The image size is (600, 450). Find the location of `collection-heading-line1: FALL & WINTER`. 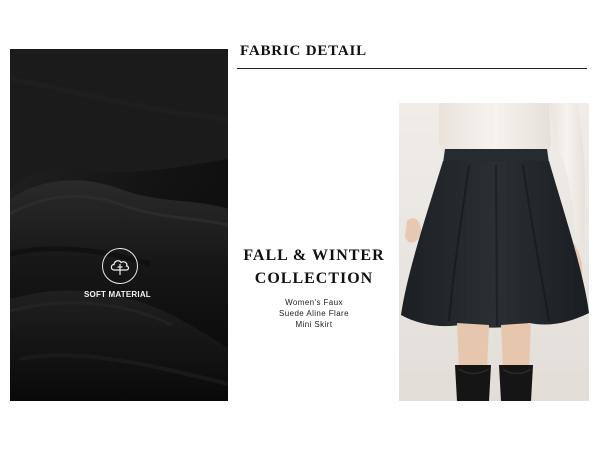

collection-heading-line1: FALL & WINTER is located at coordinates (314, 255).